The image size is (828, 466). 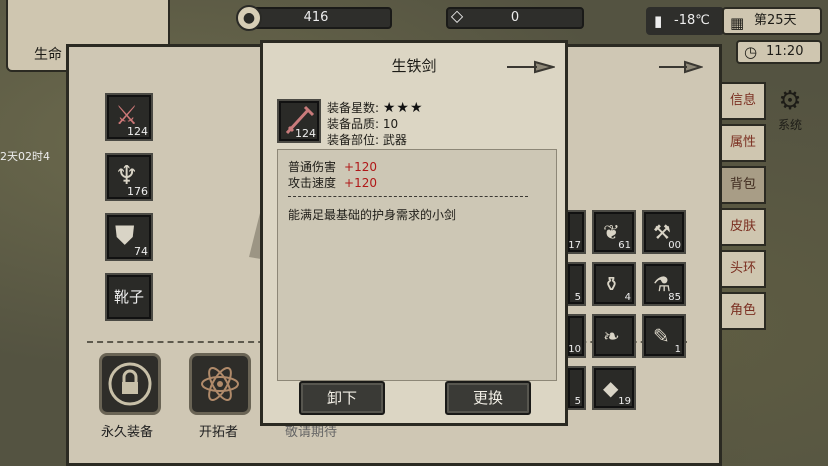 I want to click on coin-counter: 416, so click(x=316, y=18).